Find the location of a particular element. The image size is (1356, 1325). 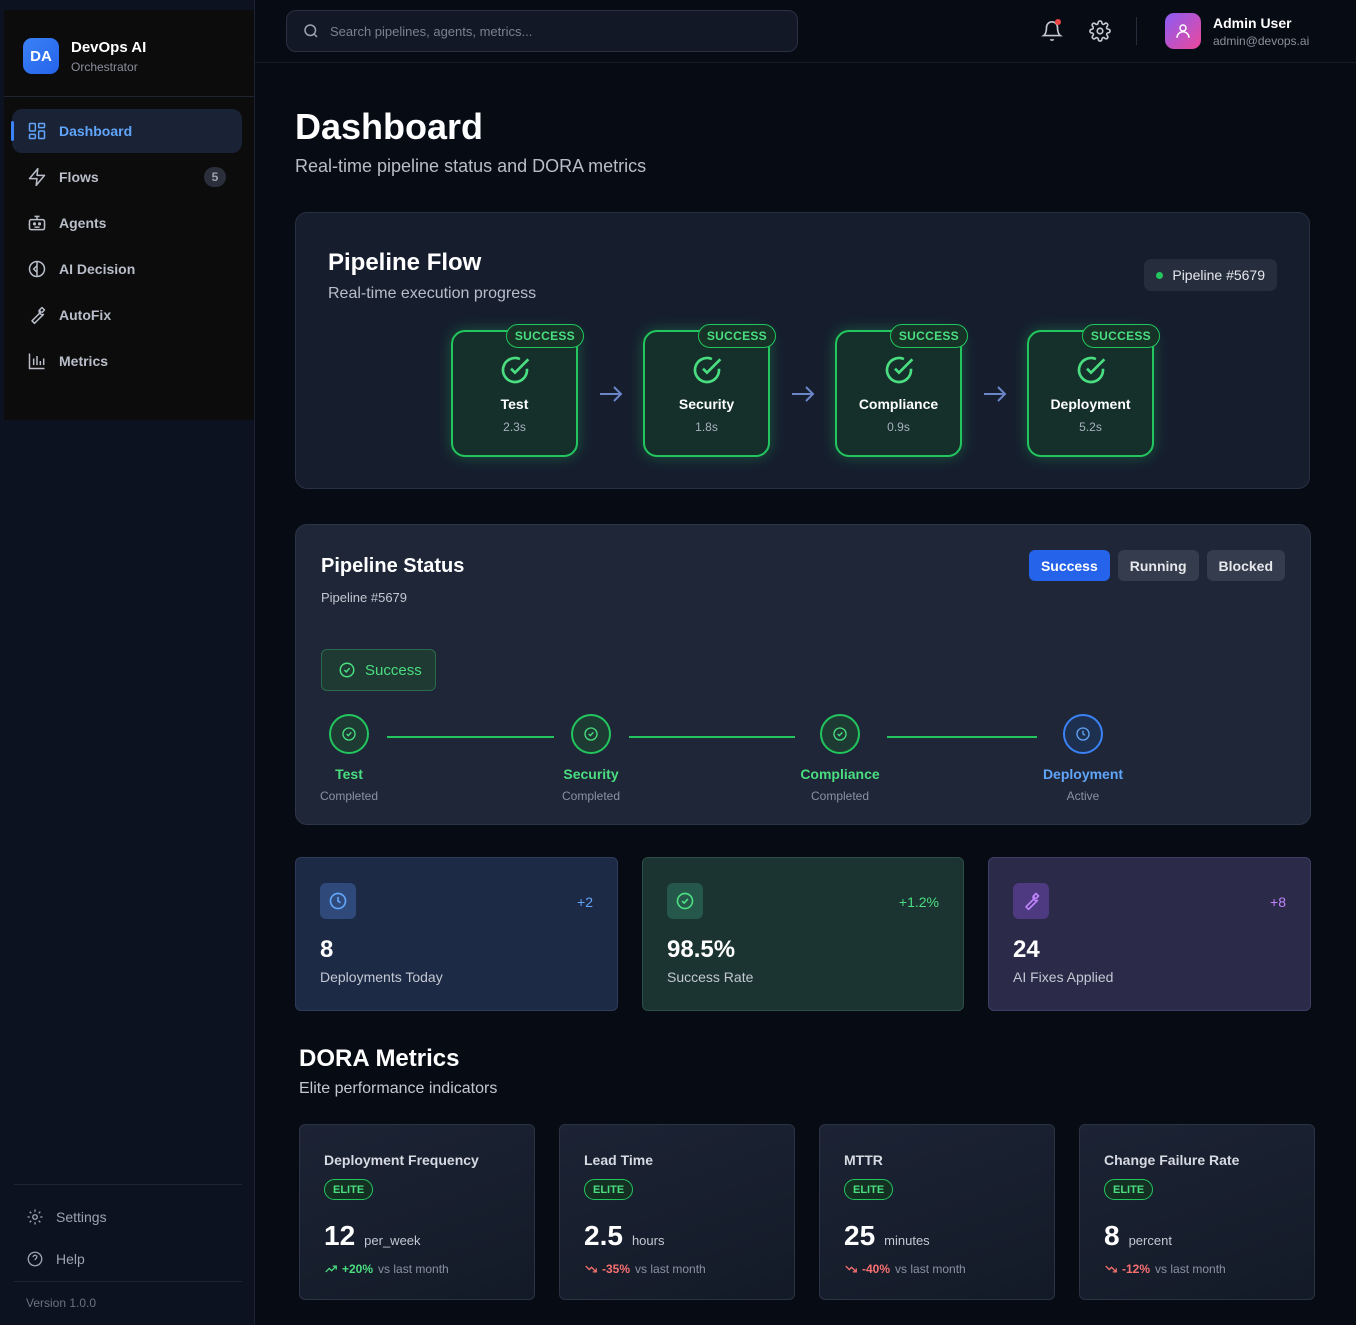

stage-name: Security is located at coordinates (706, 404).